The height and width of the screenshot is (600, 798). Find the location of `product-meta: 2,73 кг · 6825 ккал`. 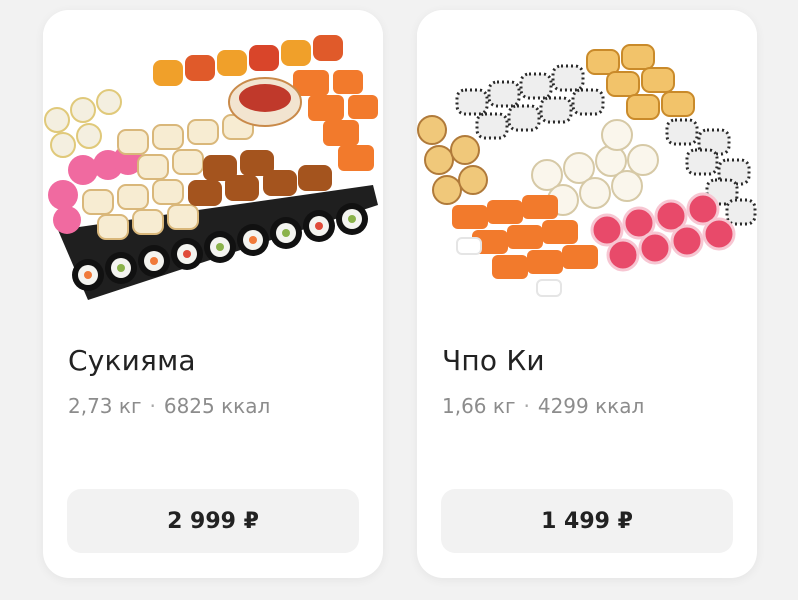

product-meta: 2,73 кг · 6825 ккал is located at coordinates (169, 406).